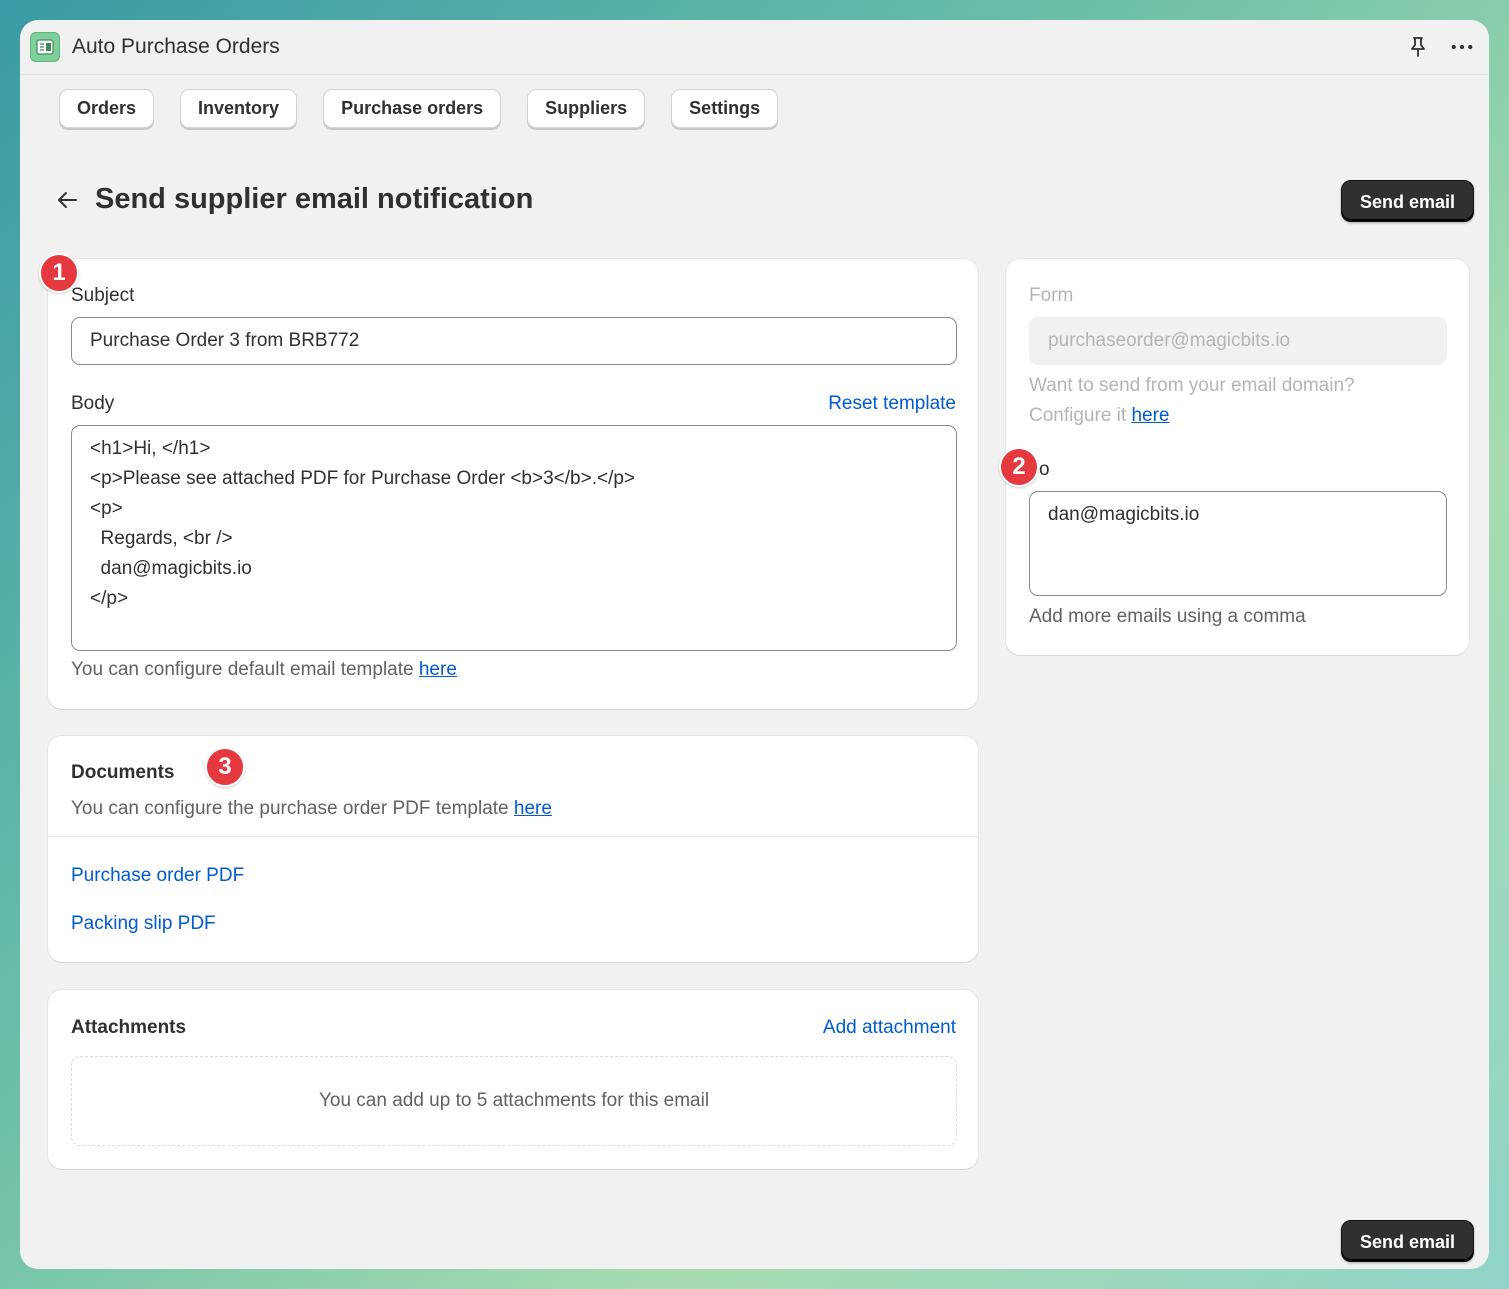 The height and width of the screenshot is (1289, 1509). What do you see at coordinates (513, 836) in the screenshot?
I see `documents-divider` at bounding box center [513, 836].